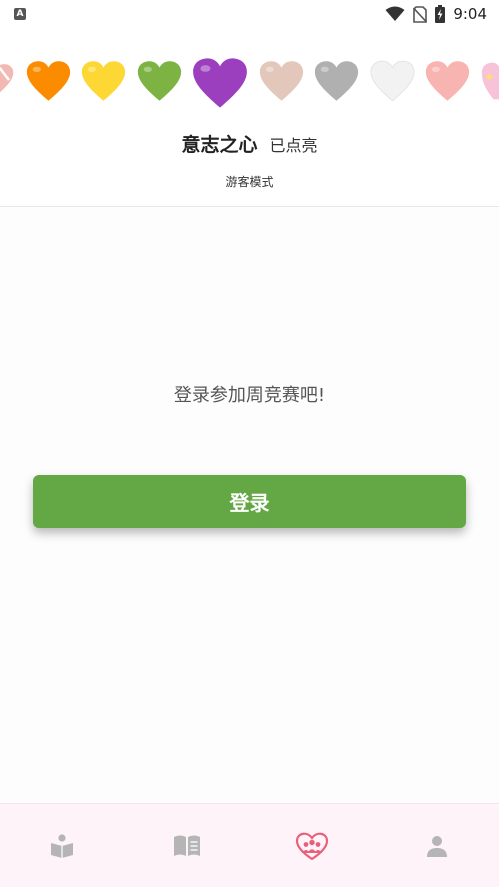 The image size is (499, 887). What do you see at coordinates (293, 145) in the screenshot?
I see `heart-status: 已点亮` at bounding box center [293, 145].